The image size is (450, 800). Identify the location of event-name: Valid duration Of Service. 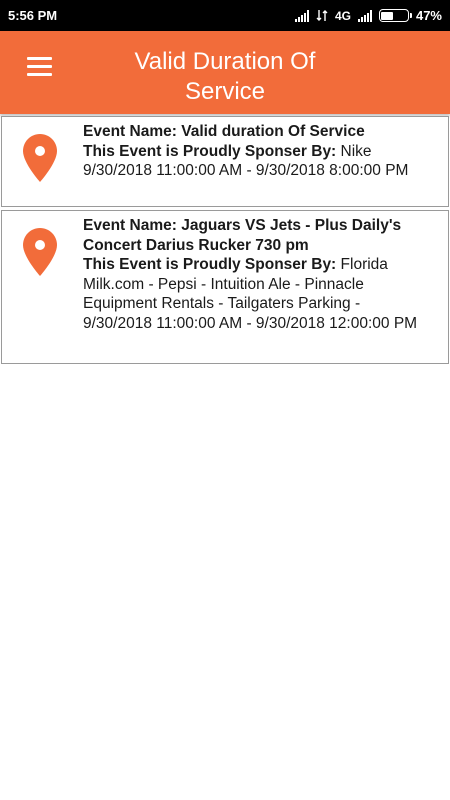
(273, 131).